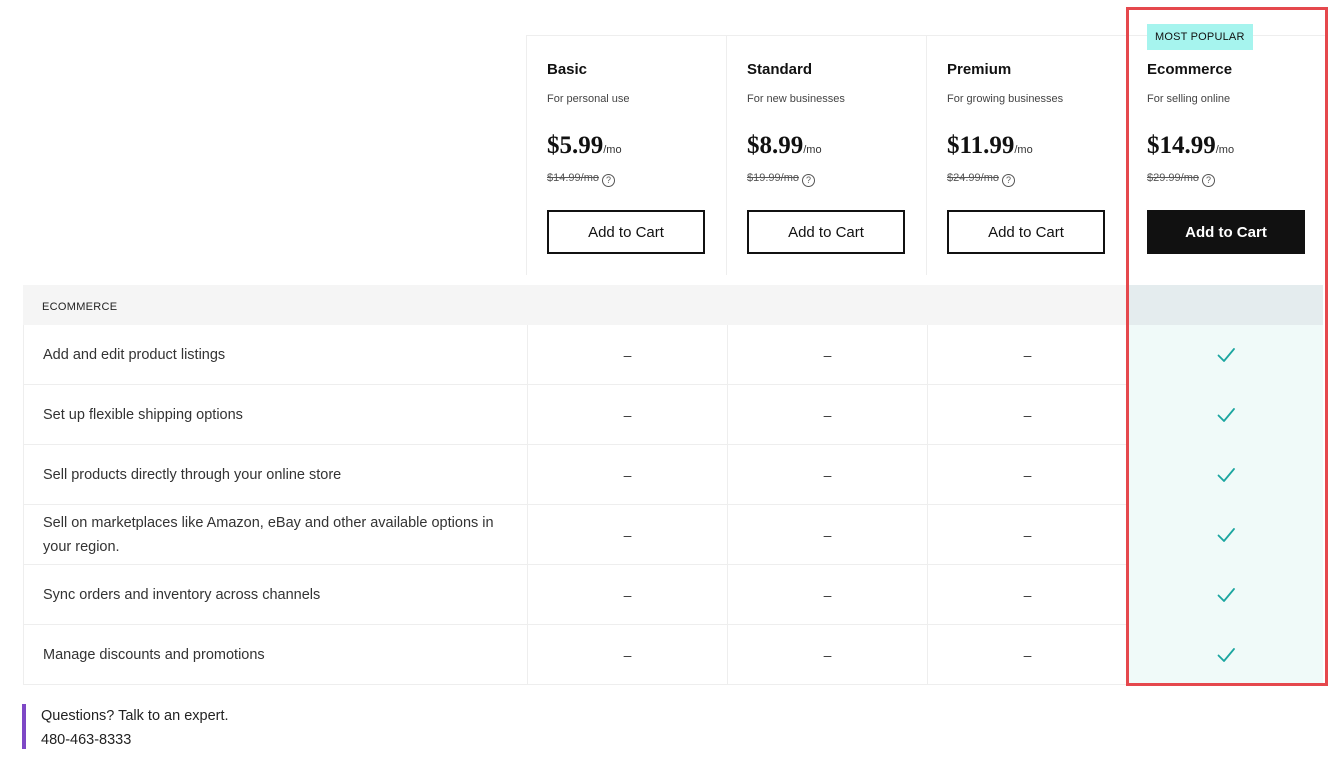 This screenshot has width=1341, height=765. What do you see at coordinates (1189, 99) in the screenshot?
I see `plan-subtitle: For selling online` at bounding box center [1189, 99].